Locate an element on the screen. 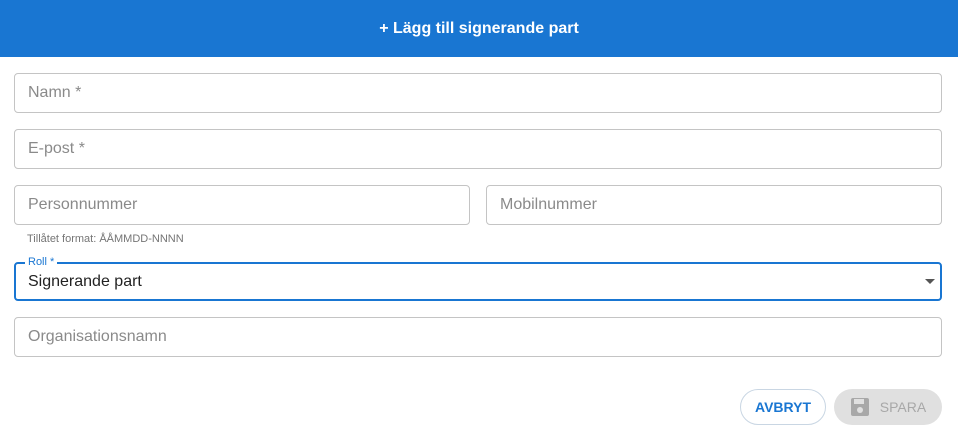  personal-number-field is located at coordinates (242, 205).